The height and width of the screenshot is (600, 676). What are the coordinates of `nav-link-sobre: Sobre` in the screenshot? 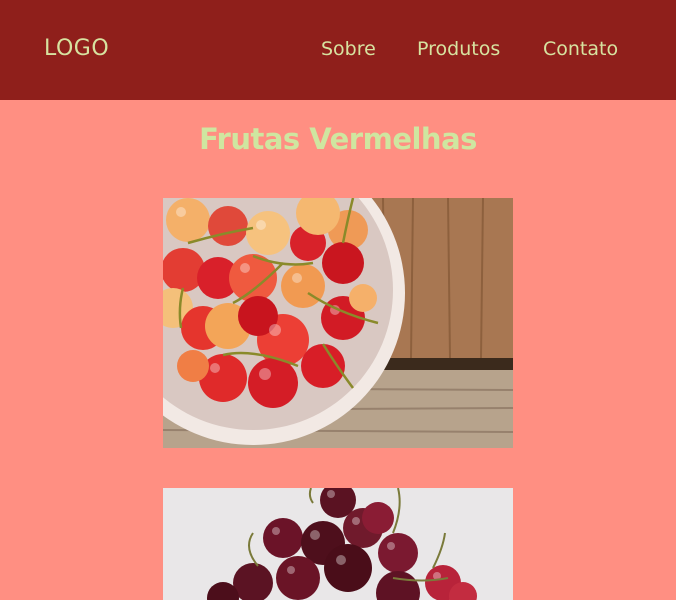 It's located at (348, 49).